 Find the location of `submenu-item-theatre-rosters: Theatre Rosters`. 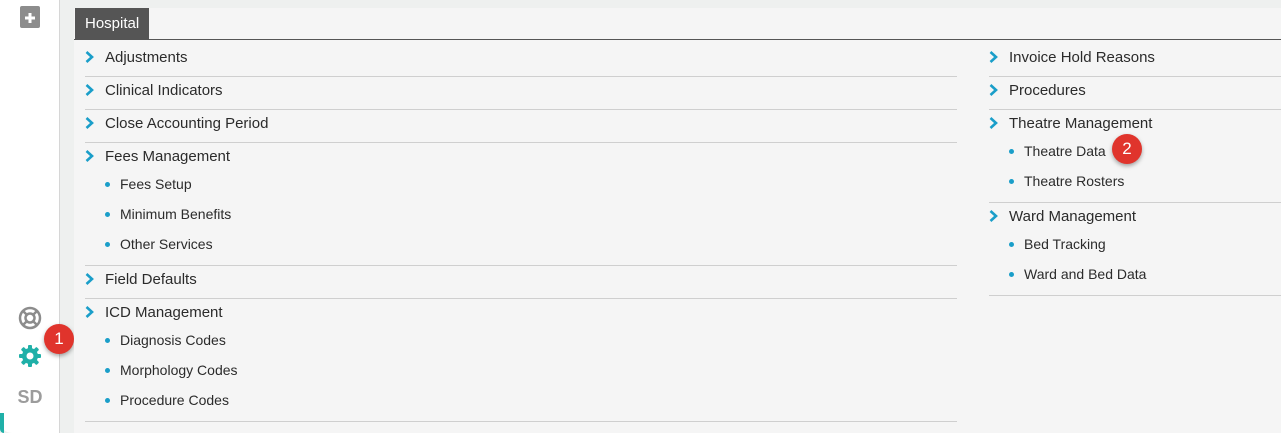

submenu-item-theatre-rosters: Theatre Rosters is located at coordinates (1135, 181).